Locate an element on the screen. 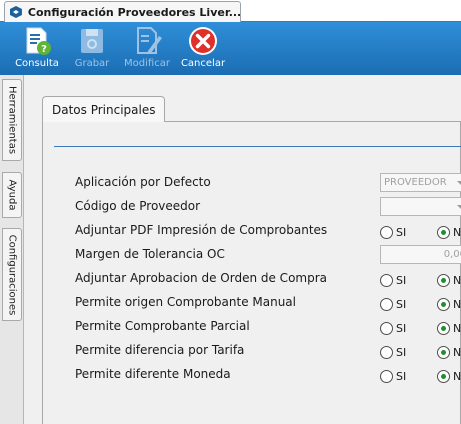 The image size is (461, 424). comprobante-parcial-label: Permite Comprobante Parcial is located at coordinates (162, 326).